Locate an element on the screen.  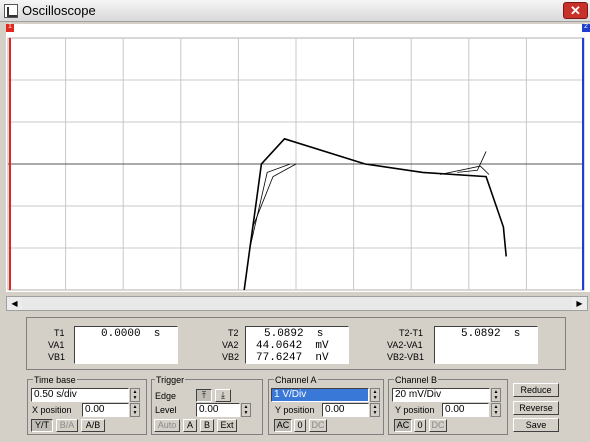
edge-label: Edge is located at coordinates (166, 396).